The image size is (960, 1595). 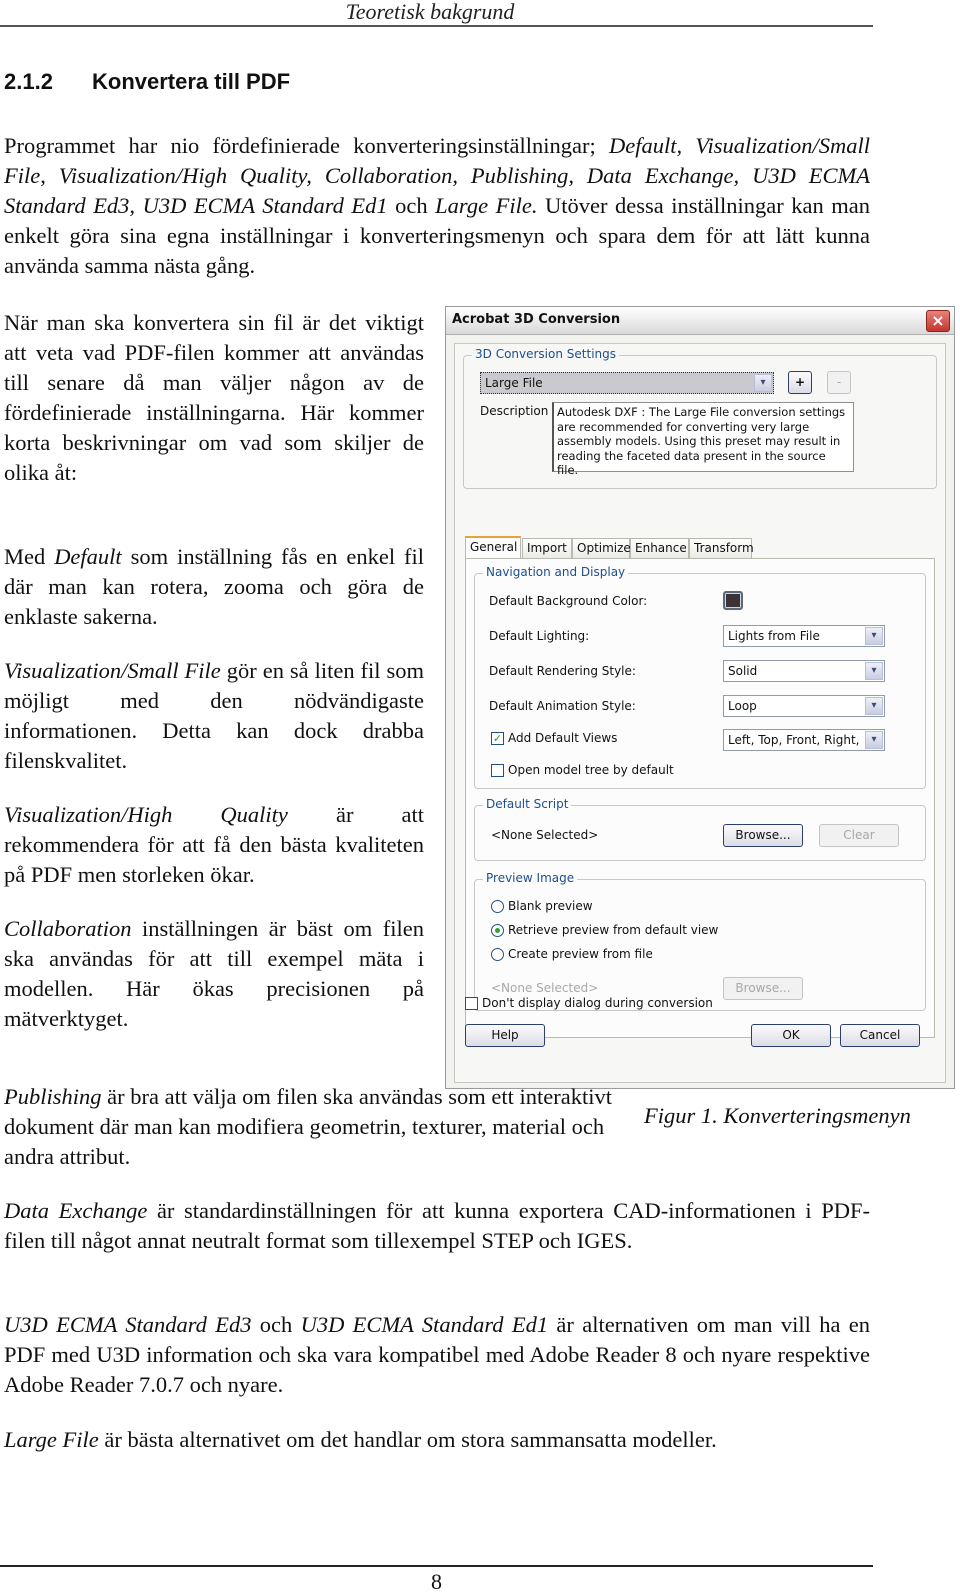 I want to click on preset-value: Large File, so click(x=514, y=383).